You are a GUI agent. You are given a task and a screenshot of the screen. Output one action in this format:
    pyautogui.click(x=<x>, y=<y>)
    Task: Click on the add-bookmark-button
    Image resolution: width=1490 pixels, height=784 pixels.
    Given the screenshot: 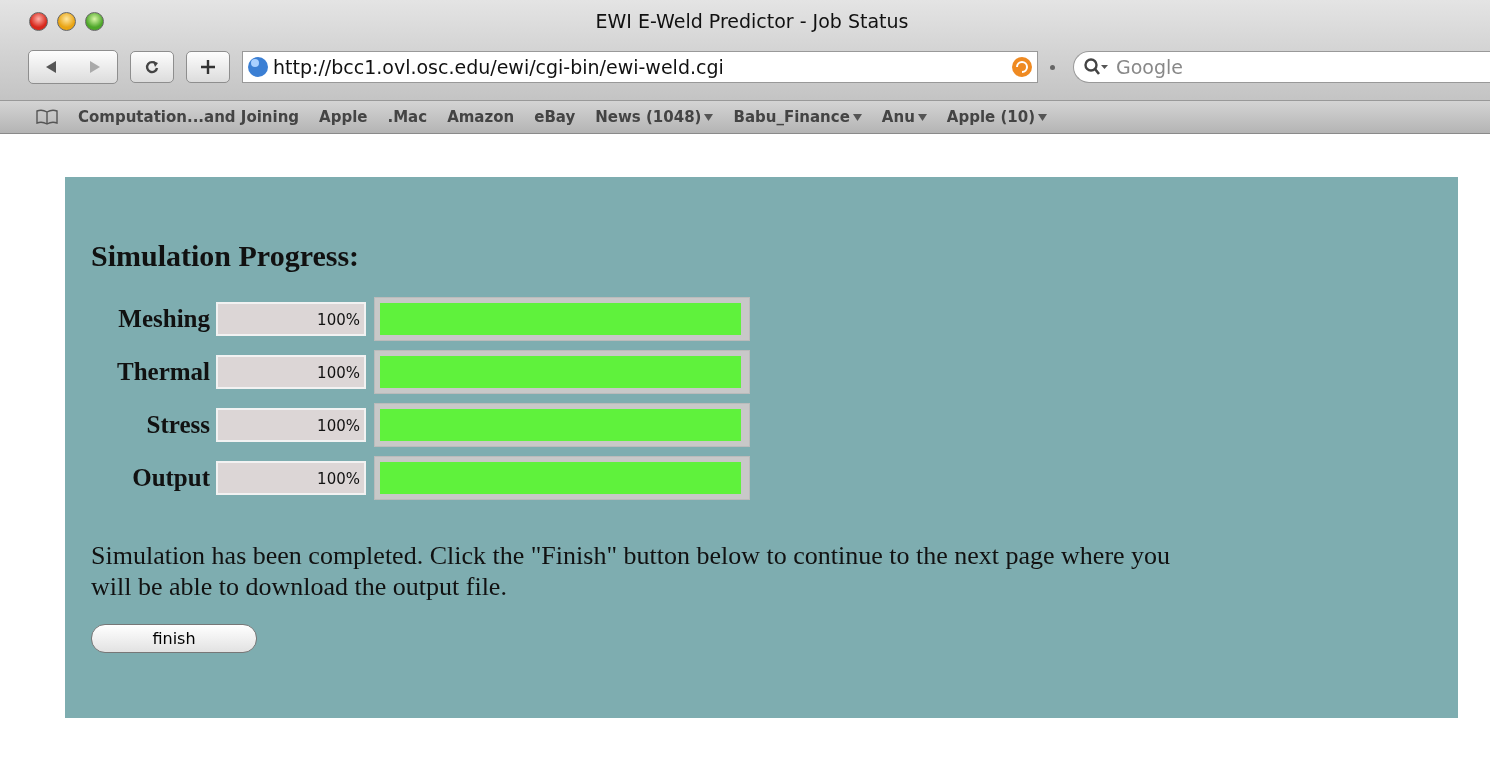 What is the action you would take?
    pyautogui.click(x=208, y=67)
    